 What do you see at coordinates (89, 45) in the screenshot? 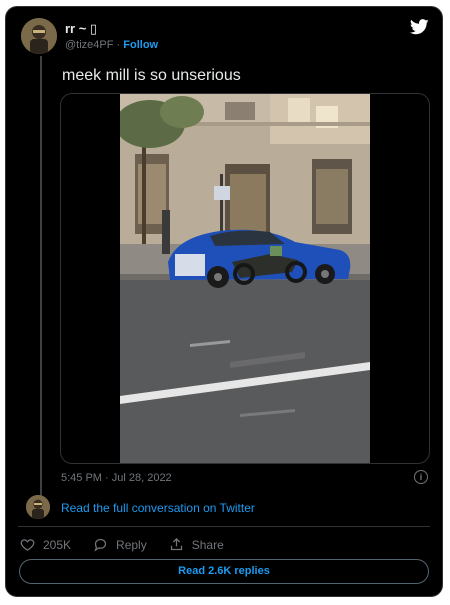
I see `author-handle: @tize4PF` at bounding box center [89, 45].